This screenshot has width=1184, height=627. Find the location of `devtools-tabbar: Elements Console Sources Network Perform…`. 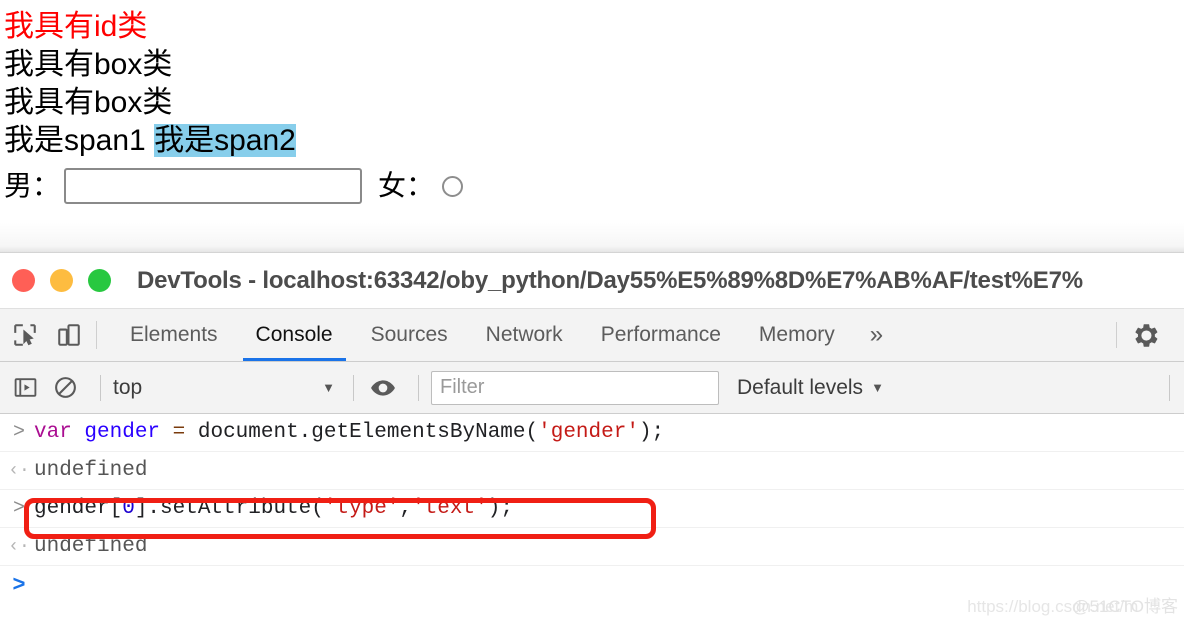

devtools-tabbar: Elements Console Sources Network Perform… is located at coordinates (592, 335).